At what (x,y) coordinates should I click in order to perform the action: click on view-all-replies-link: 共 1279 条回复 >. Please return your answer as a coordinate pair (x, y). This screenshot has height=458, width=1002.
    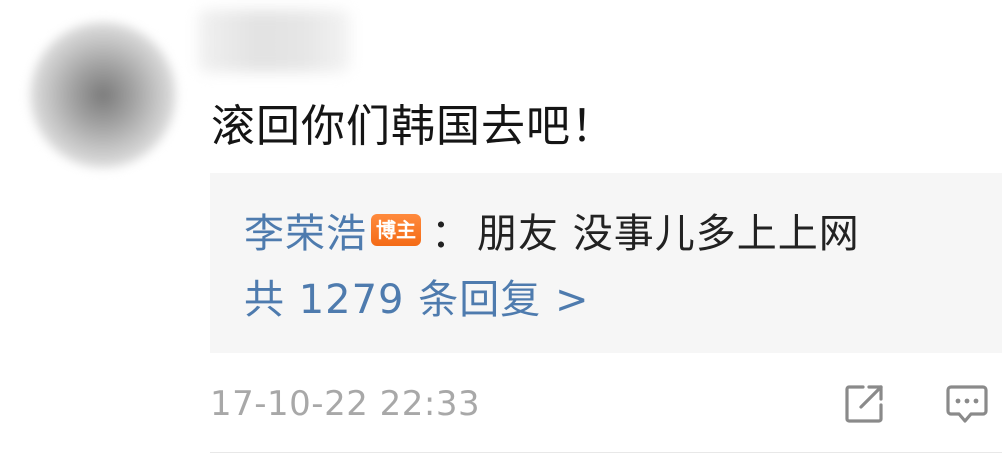
    Looking at the image, I should click on (416, 300).